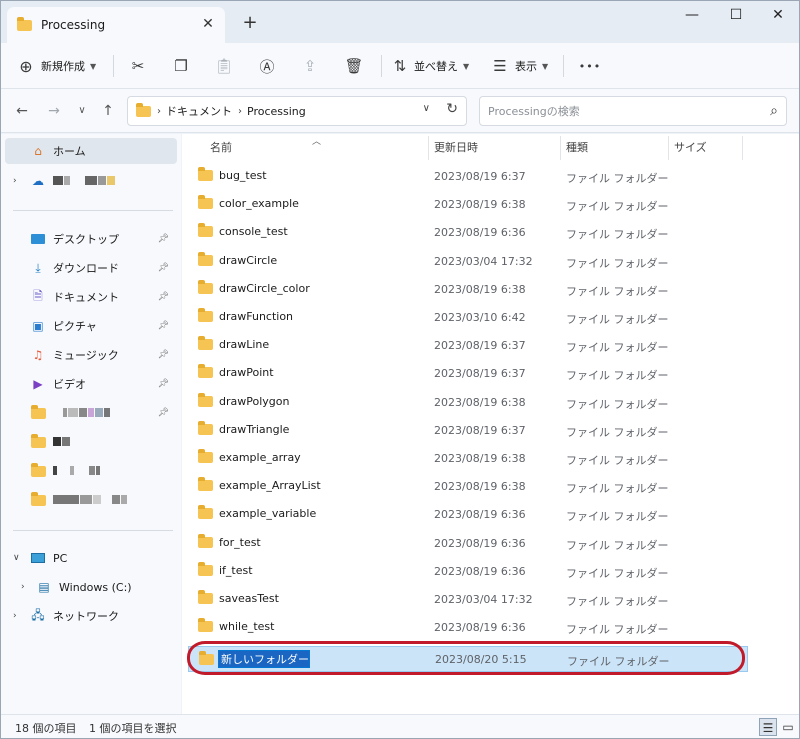  I want to click on redacted-label, so click(77, 471).